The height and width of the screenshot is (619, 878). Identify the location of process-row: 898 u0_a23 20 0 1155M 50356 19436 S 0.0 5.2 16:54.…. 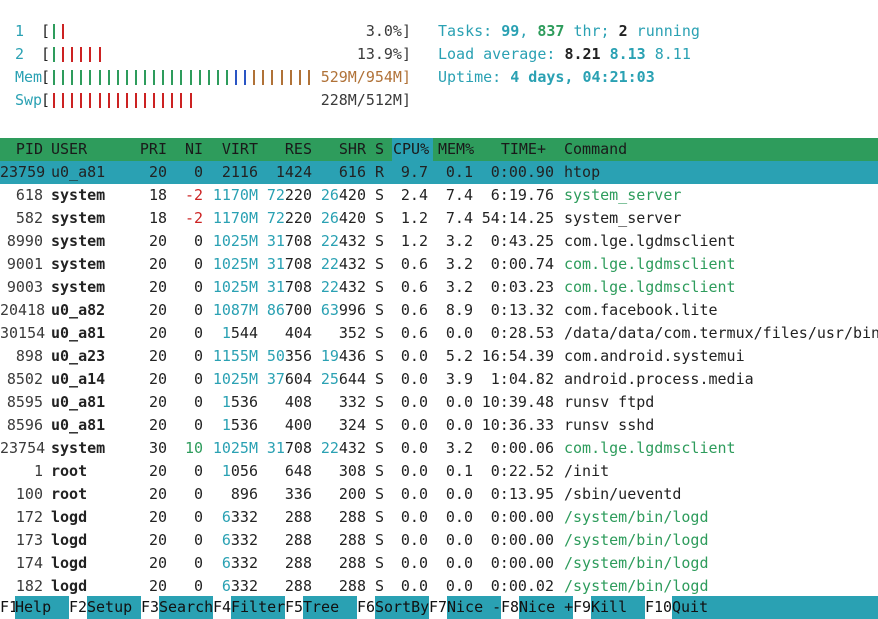
(439, 356).